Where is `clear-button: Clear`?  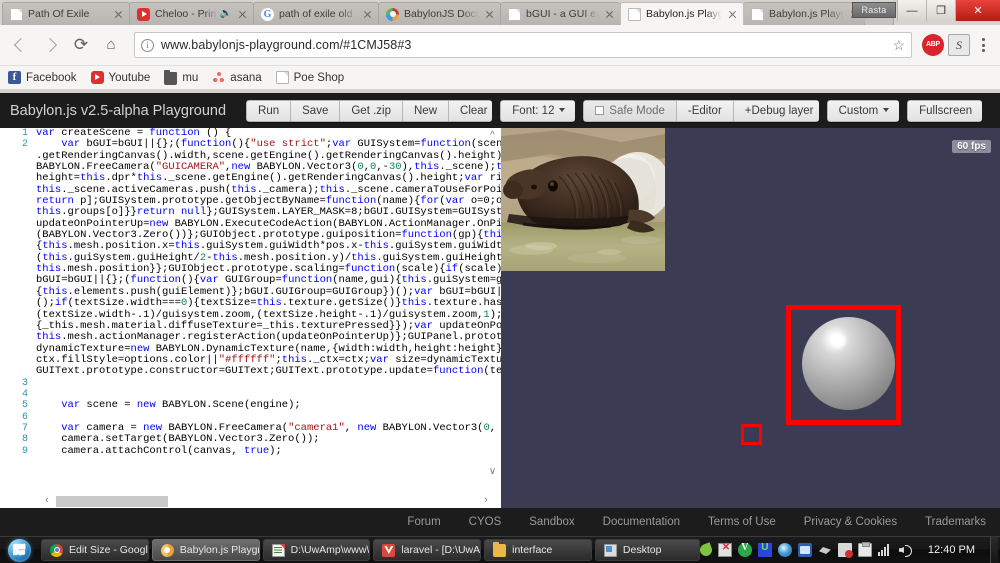
clear-button: Clear is located at coordinates (471, 110).